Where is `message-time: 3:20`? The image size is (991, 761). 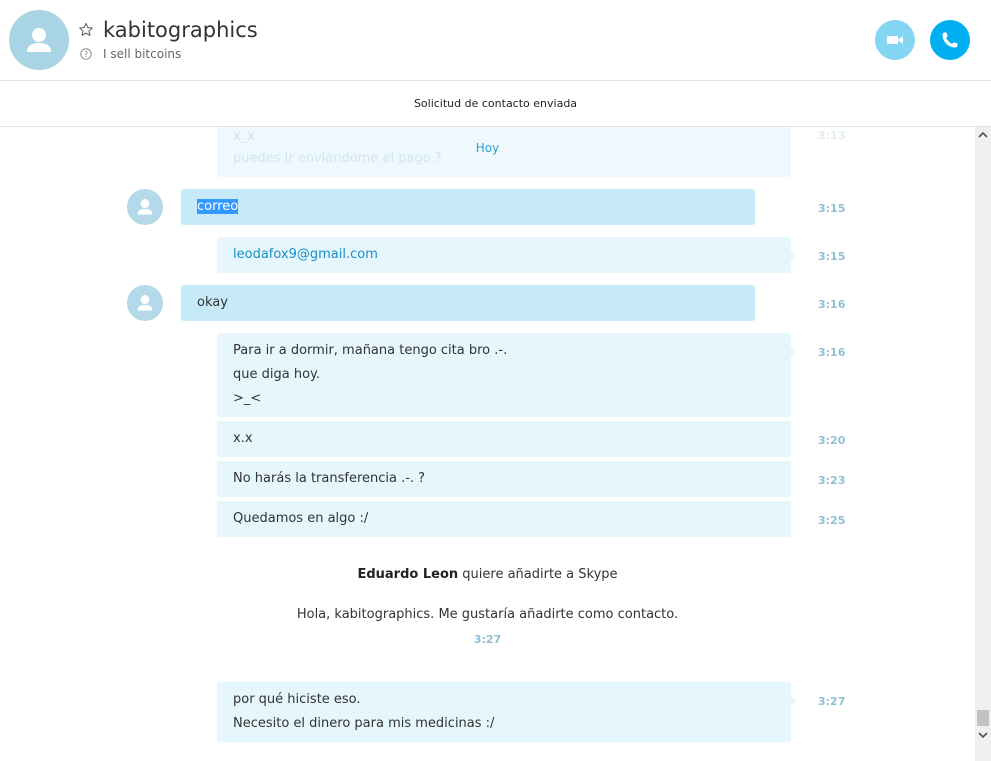 message-time: 3:20 is located at coordinates (832, 440).